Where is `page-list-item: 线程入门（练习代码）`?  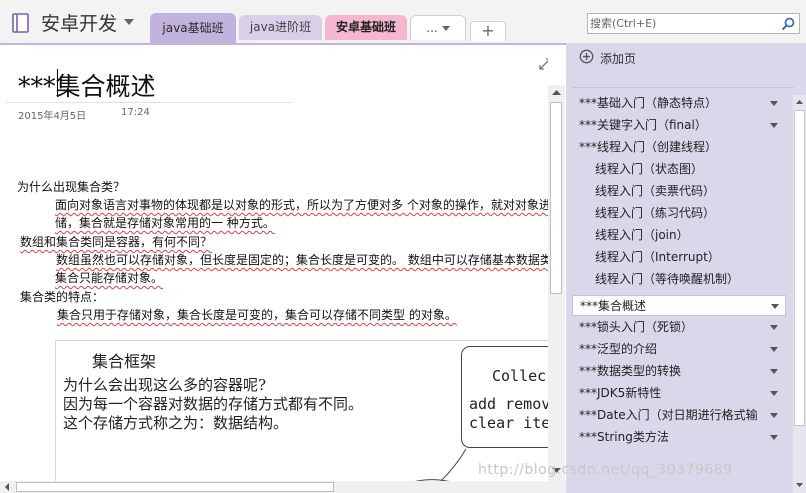
page-list-item: 线程入门（练习代码） is located at coordinates (679, 213).